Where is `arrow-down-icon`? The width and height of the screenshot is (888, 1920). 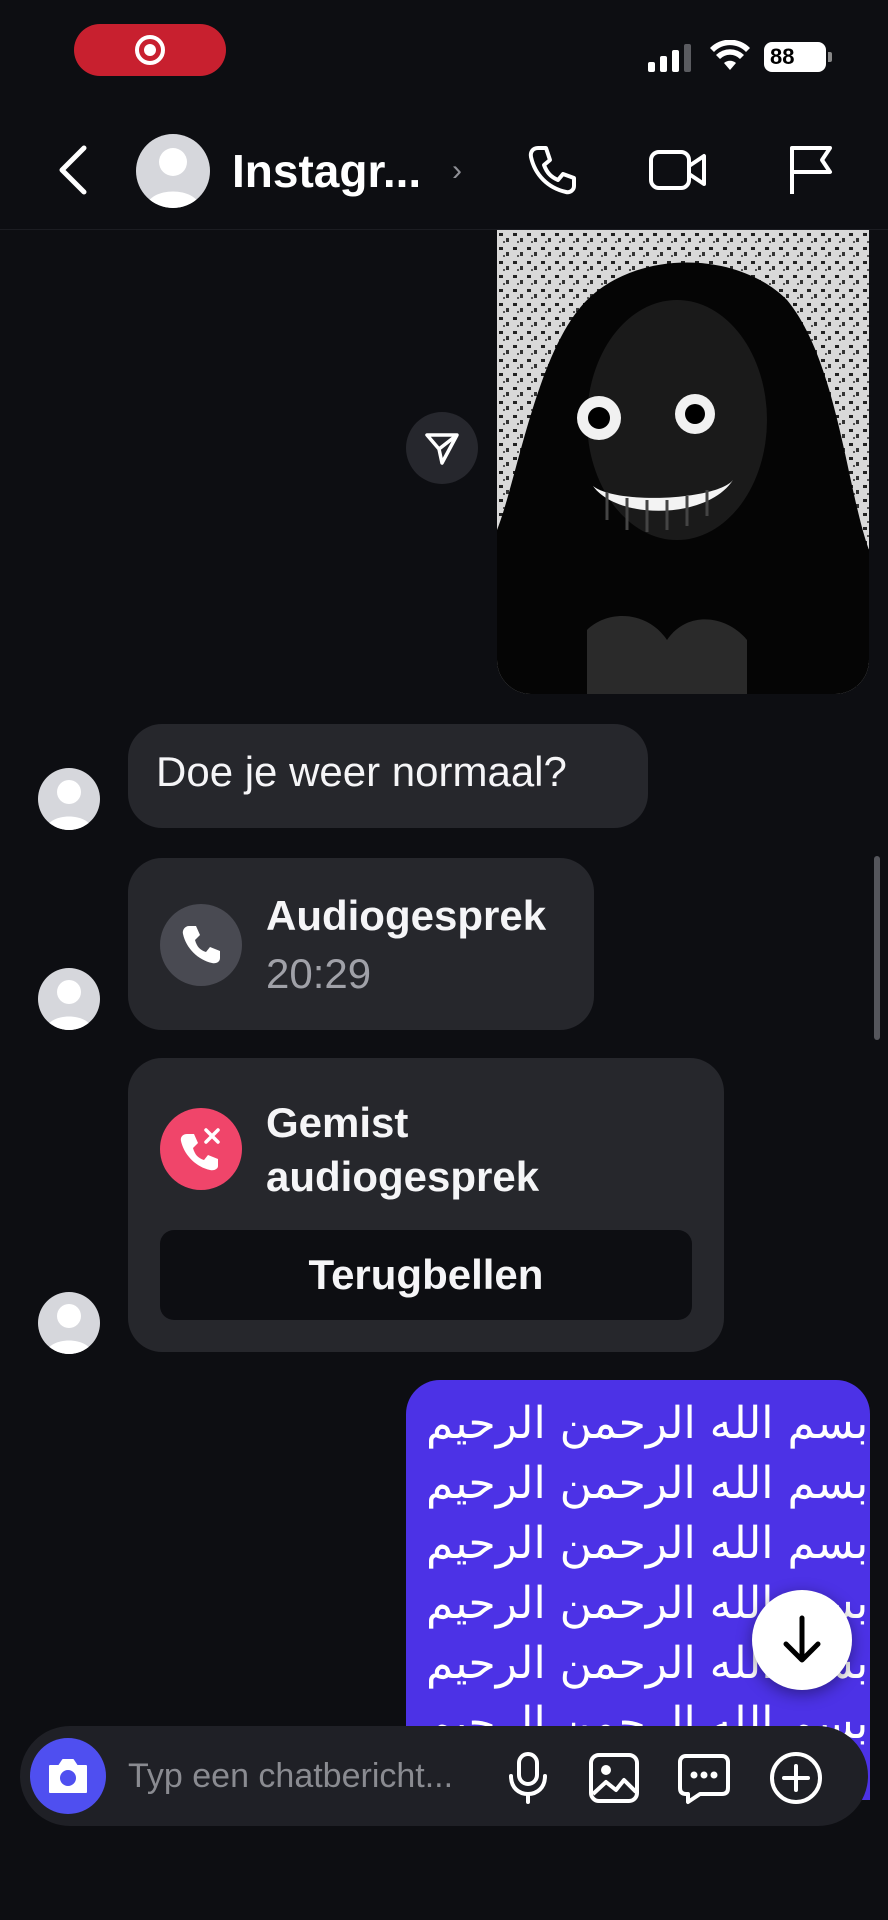
arrow-down-icon is located at coordinates (802, 1639).